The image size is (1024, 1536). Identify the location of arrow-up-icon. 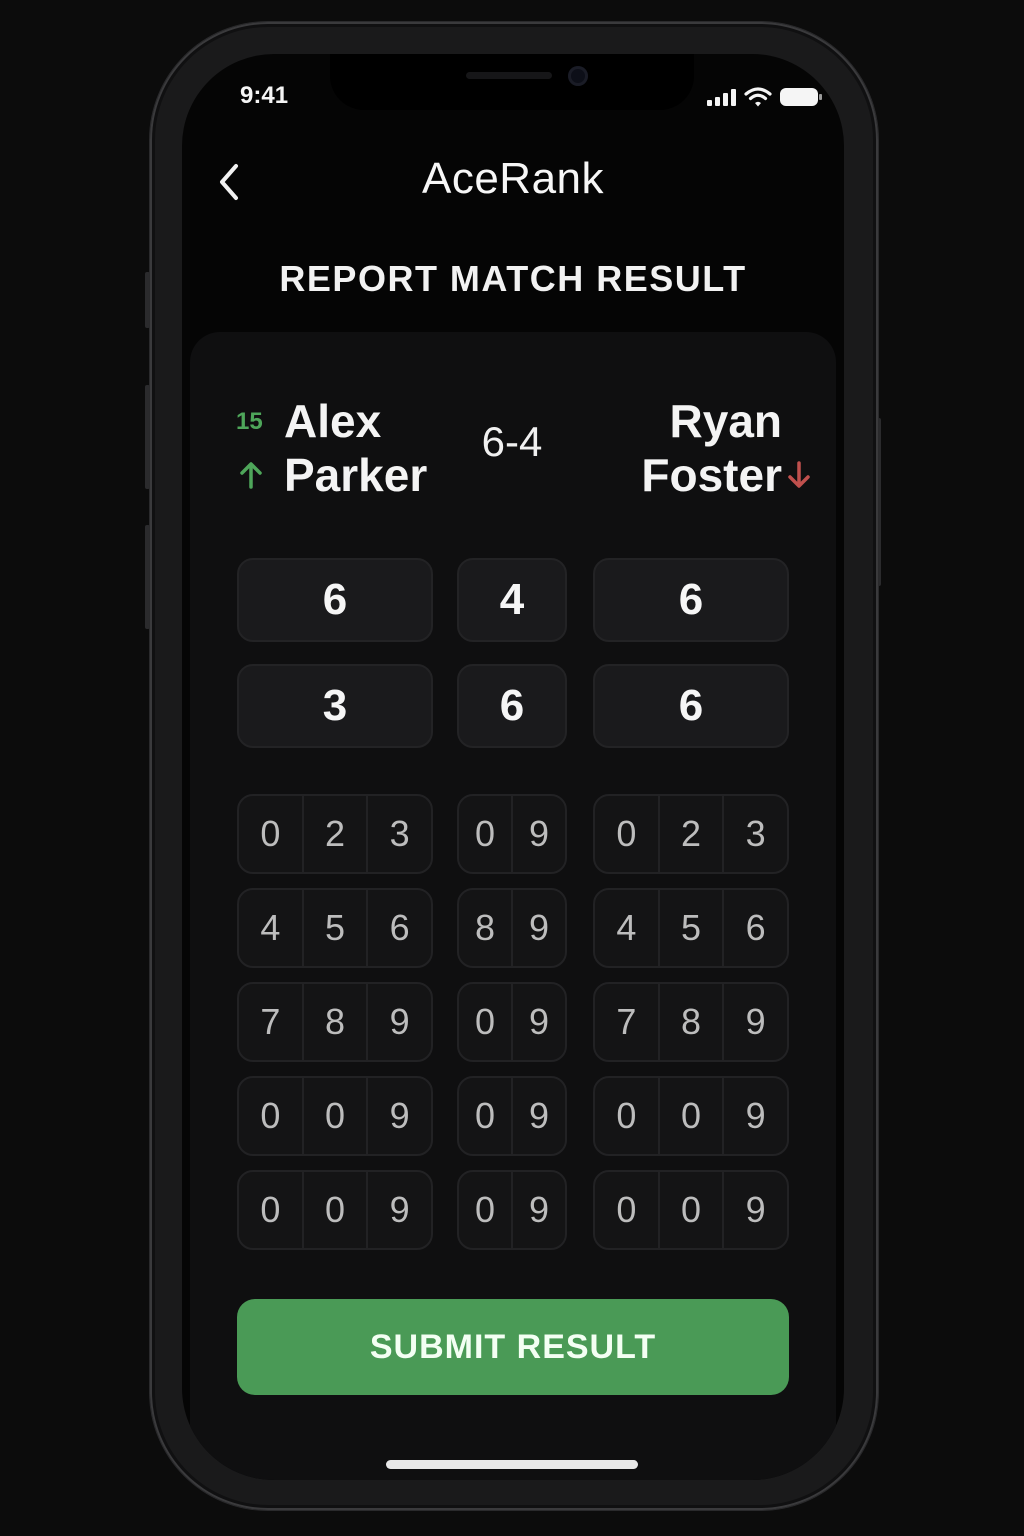
(251, 475).